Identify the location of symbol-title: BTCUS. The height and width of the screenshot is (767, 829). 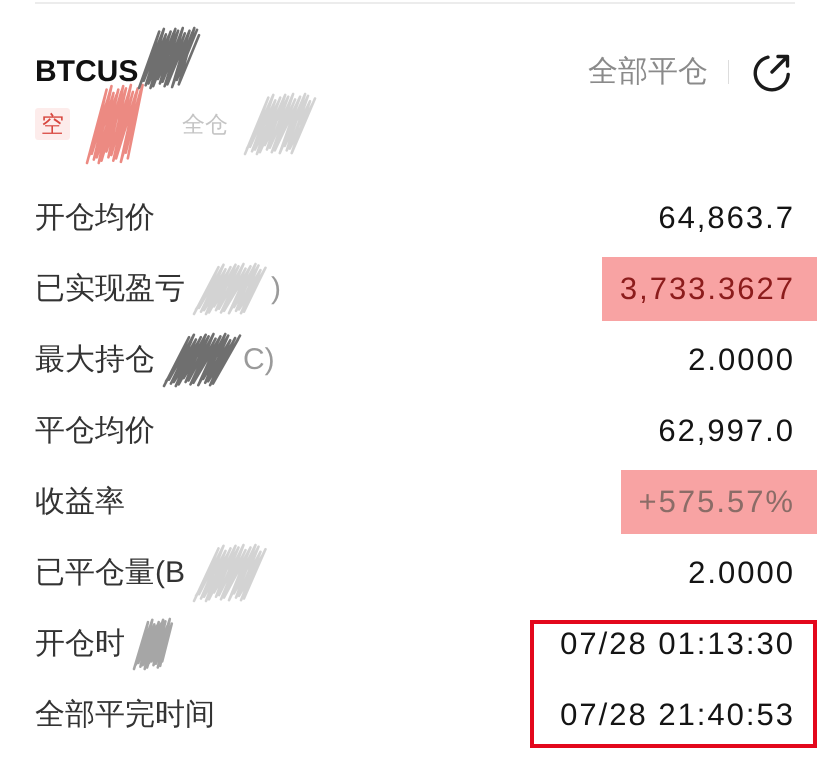
(86, 72).